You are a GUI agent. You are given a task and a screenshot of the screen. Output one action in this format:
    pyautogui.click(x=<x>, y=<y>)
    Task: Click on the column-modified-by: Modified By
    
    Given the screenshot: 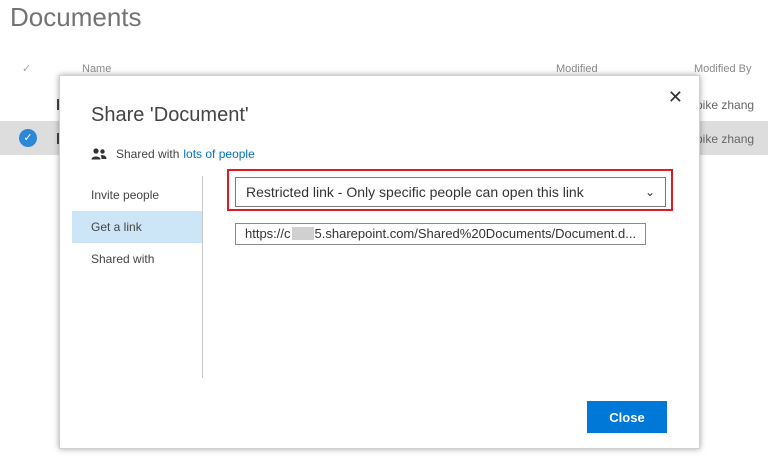 What is the action you would take?
    pyautogui.click(x=722, y=69)
    